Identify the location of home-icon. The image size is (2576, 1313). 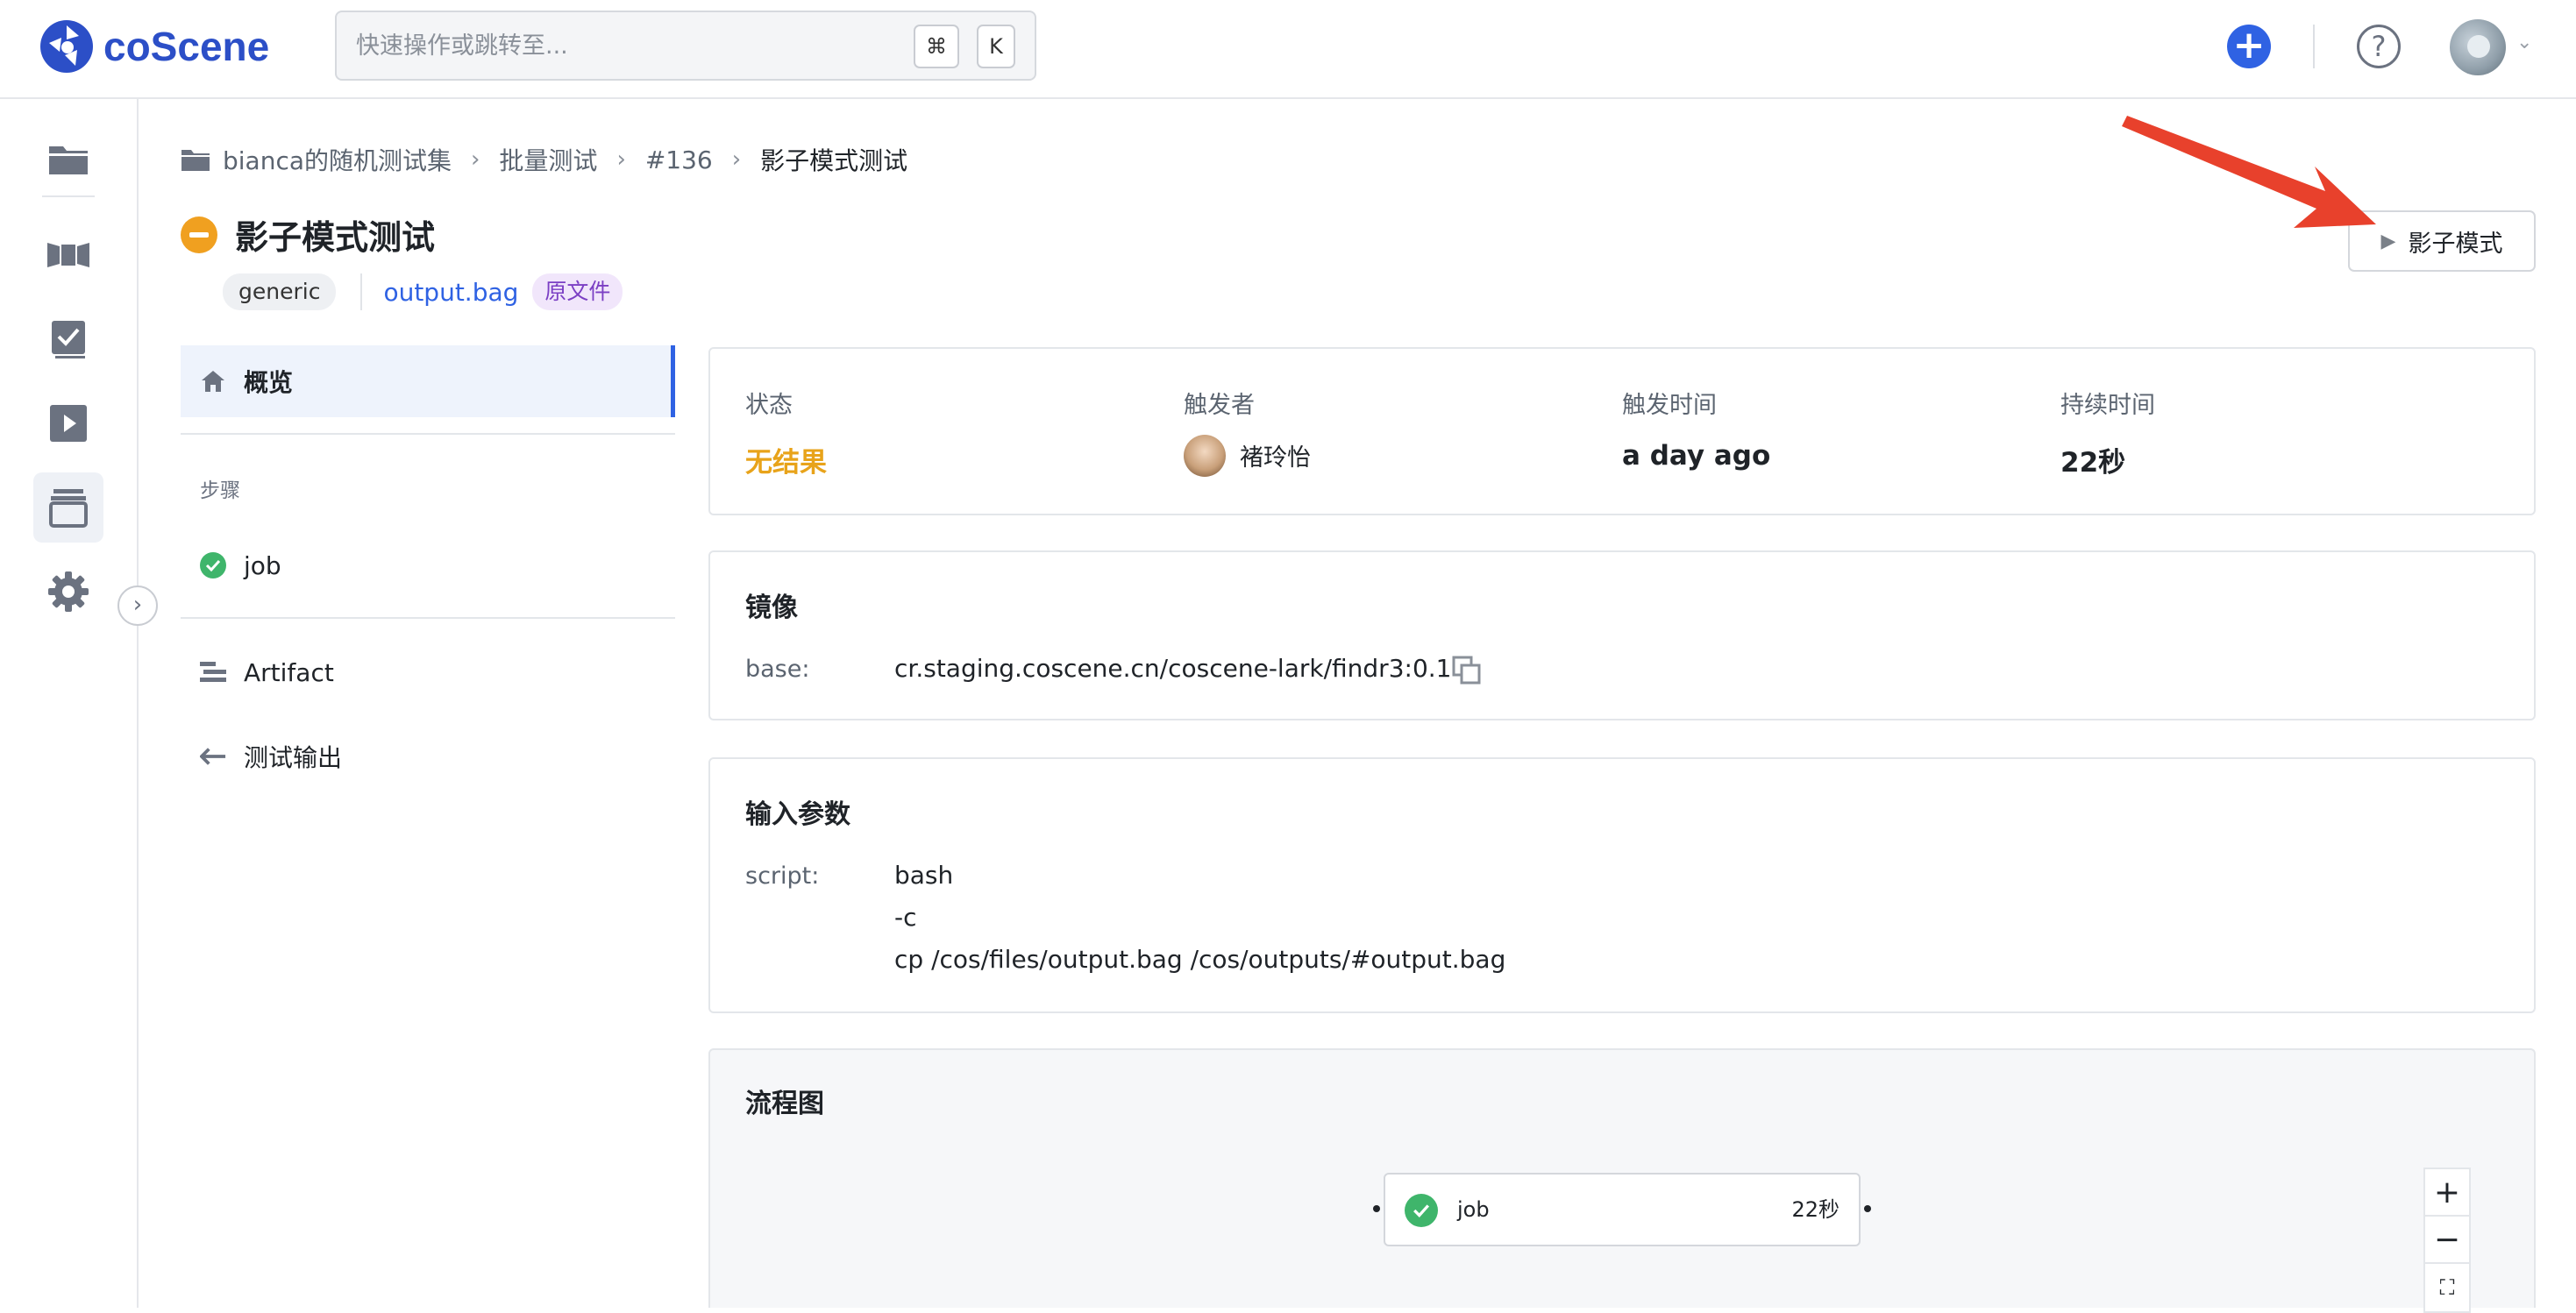
(213, 381).